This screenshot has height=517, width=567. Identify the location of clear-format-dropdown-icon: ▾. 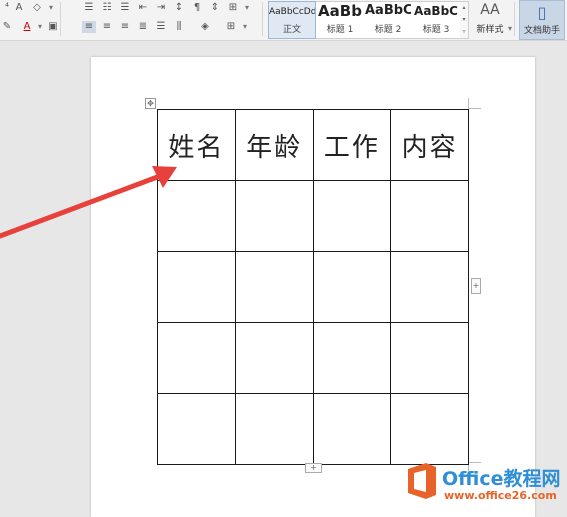
(51, 8).